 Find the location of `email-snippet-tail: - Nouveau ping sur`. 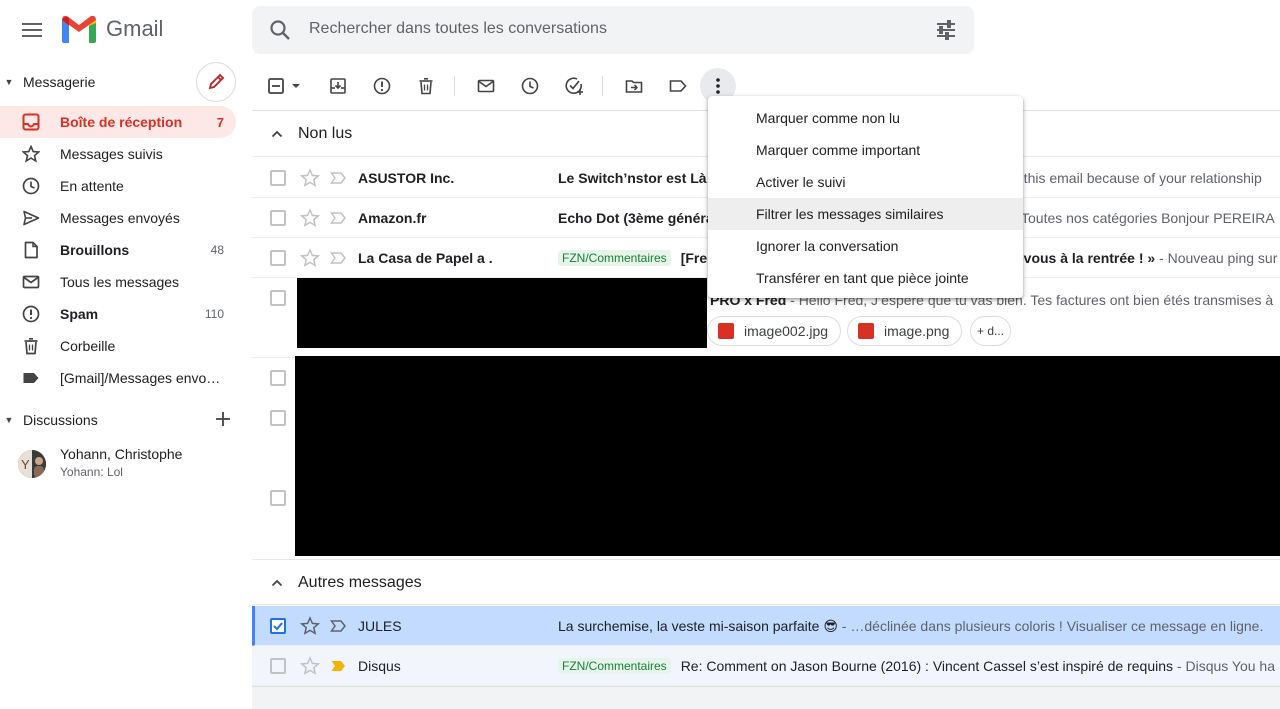

email-snippet-tail: - Nouveau ping sur is located at coordinates (1216, 258).